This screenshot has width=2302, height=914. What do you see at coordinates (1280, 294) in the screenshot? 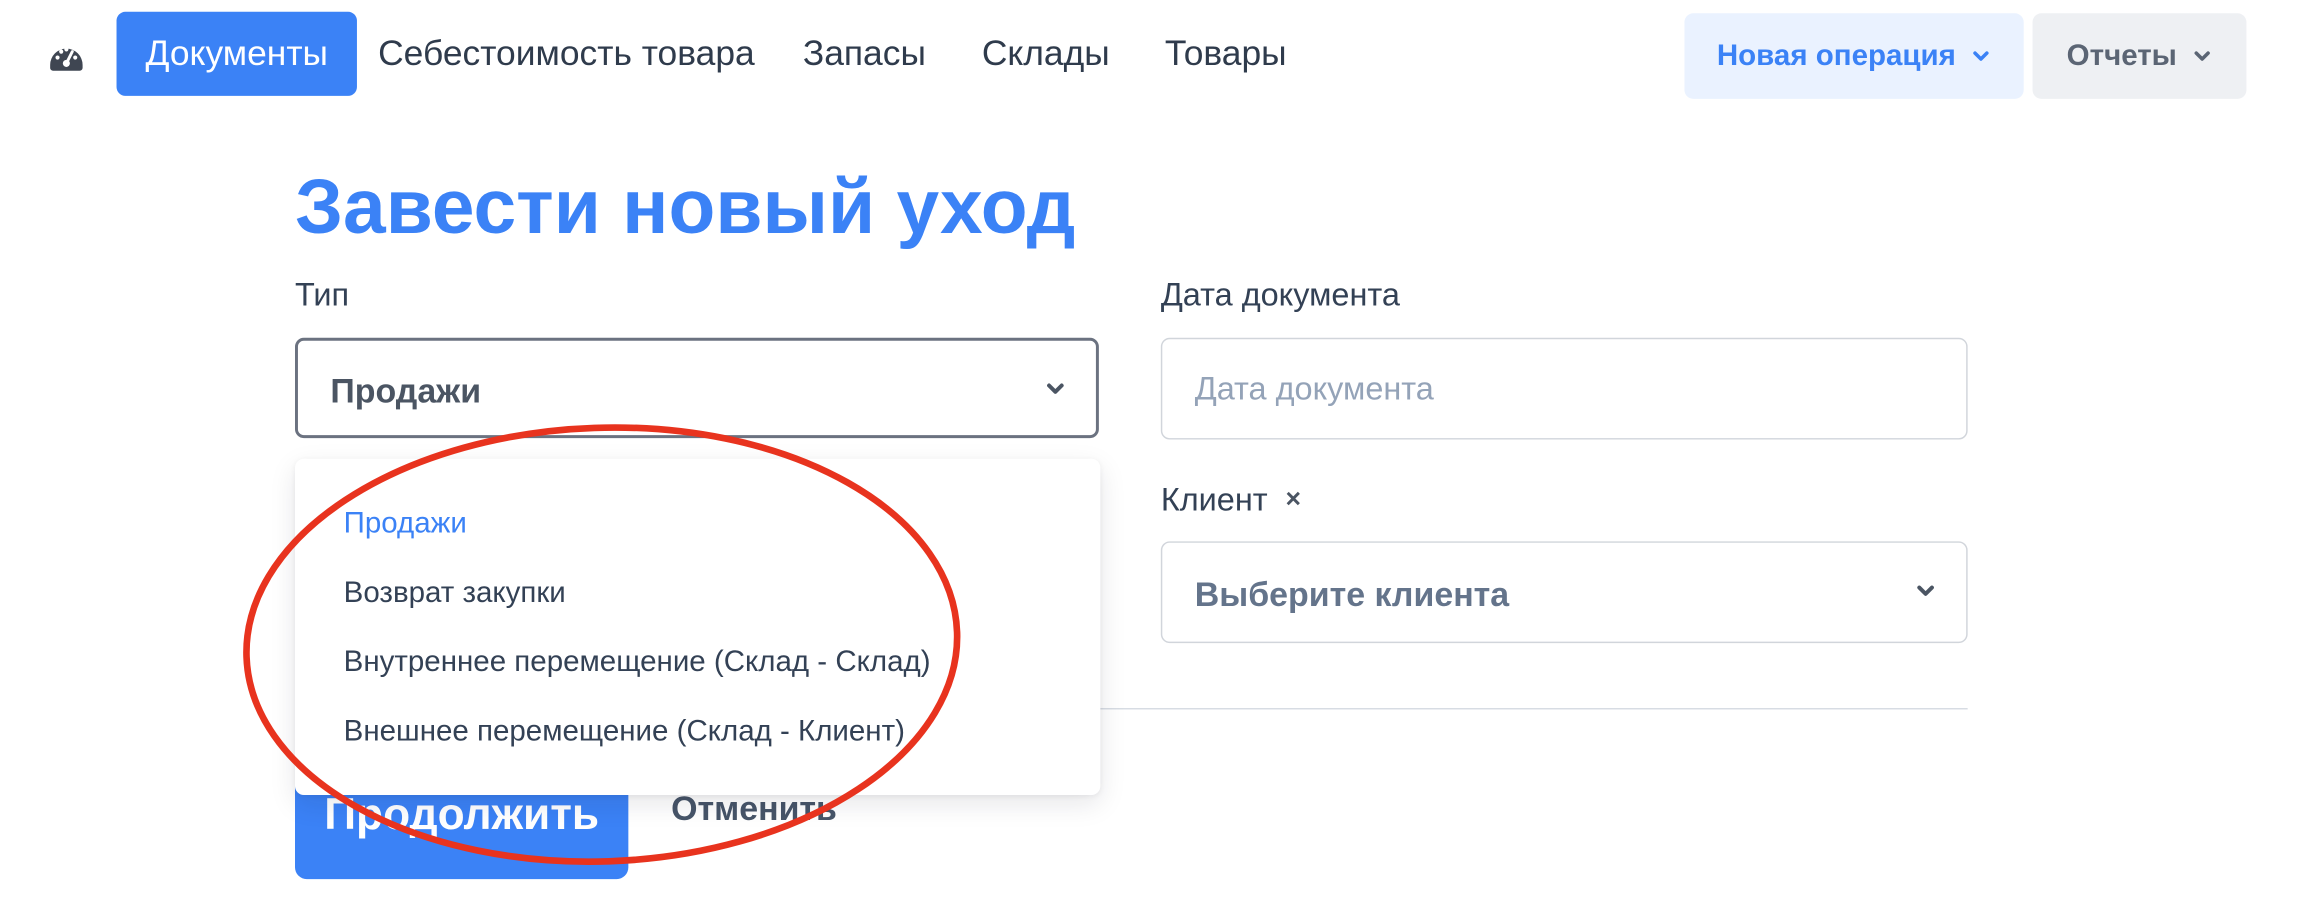
I see `date-label: Дата документа` at bounding box center [1280, 294].